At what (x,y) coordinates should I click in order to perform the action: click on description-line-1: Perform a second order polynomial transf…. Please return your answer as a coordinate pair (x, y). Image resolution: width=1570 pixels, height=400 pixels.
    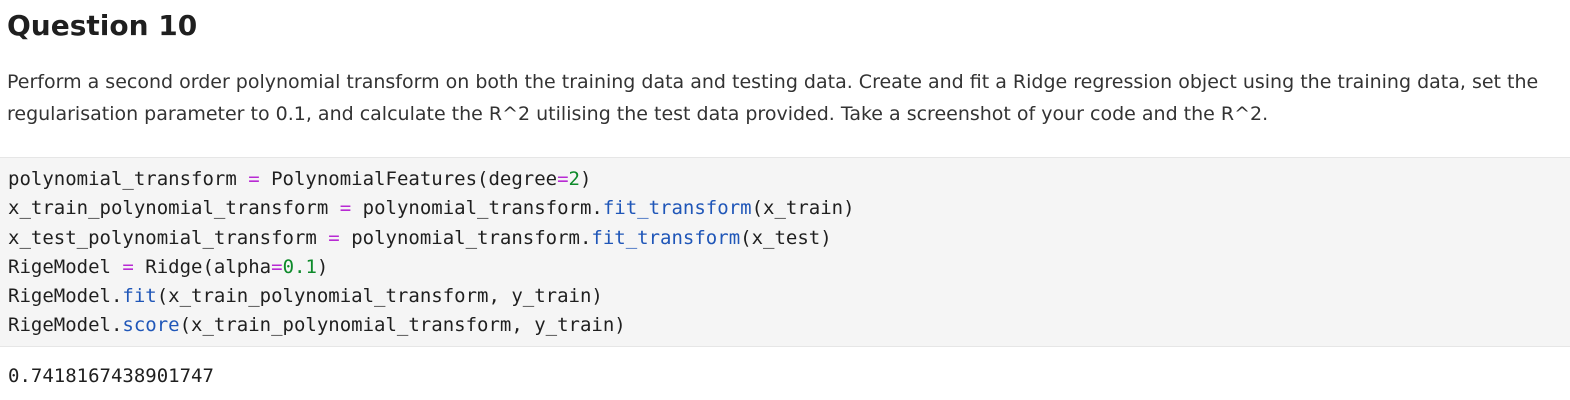
    Looking at the image, I should click on (773, 82).